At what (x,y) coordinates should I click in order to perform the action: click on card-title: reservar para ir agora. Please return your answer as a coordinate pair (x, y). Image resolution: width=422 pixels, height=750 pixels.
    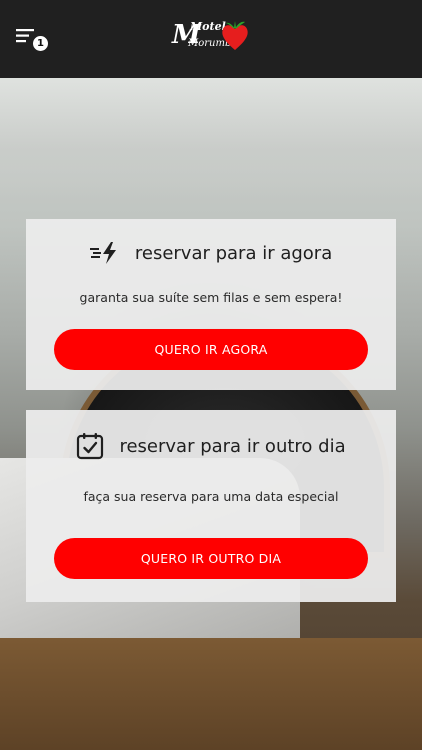
    Looking at the image, I should click on (233, 253).